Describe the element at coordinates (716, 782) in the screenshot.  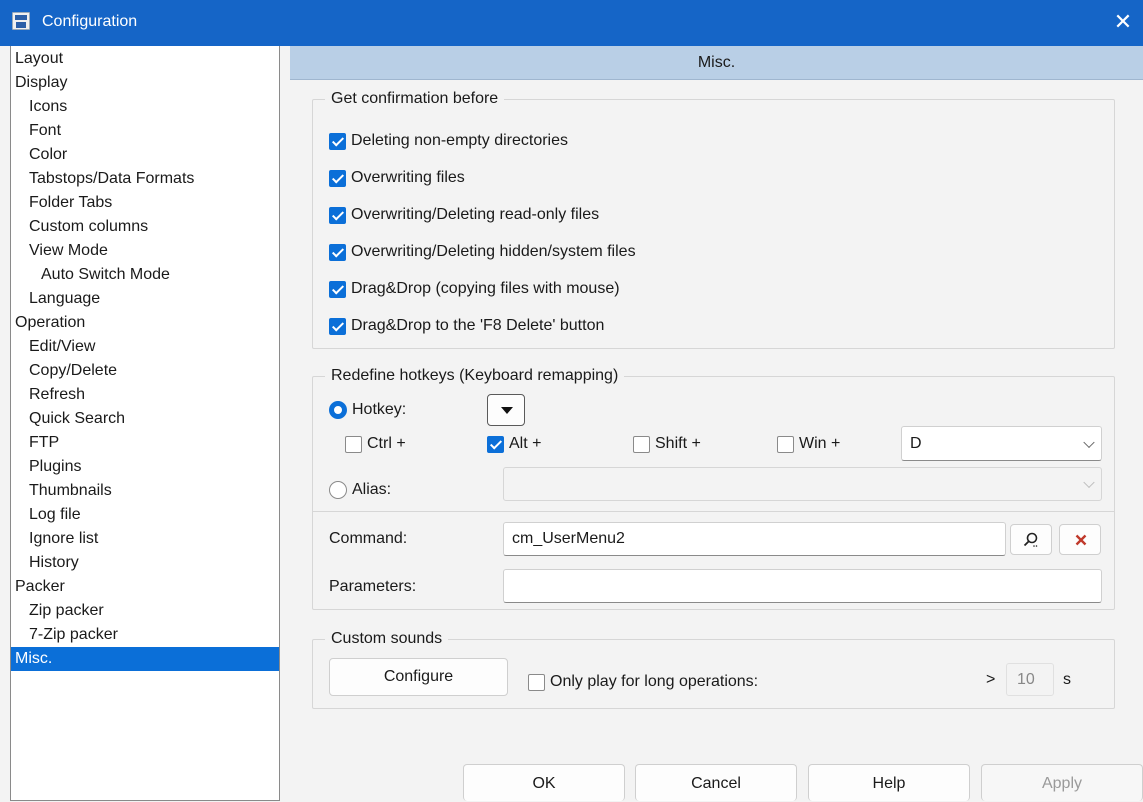
I see `cancel-button: Cancel` at that location.